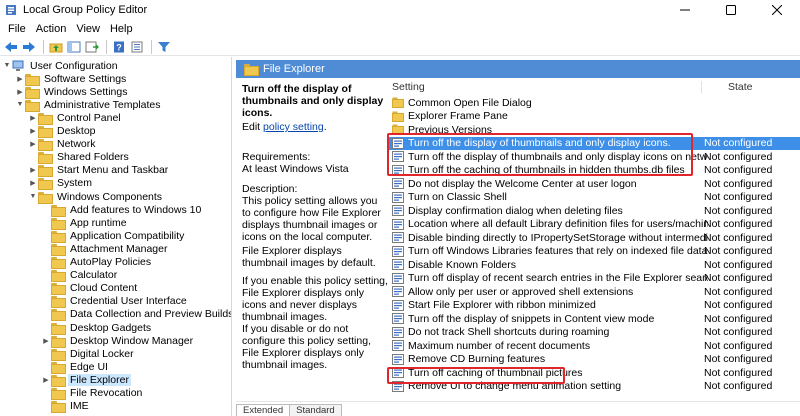 The height and width of the screenshot is (416, 800). I want to click on maximize-icon, so click(731, 10).